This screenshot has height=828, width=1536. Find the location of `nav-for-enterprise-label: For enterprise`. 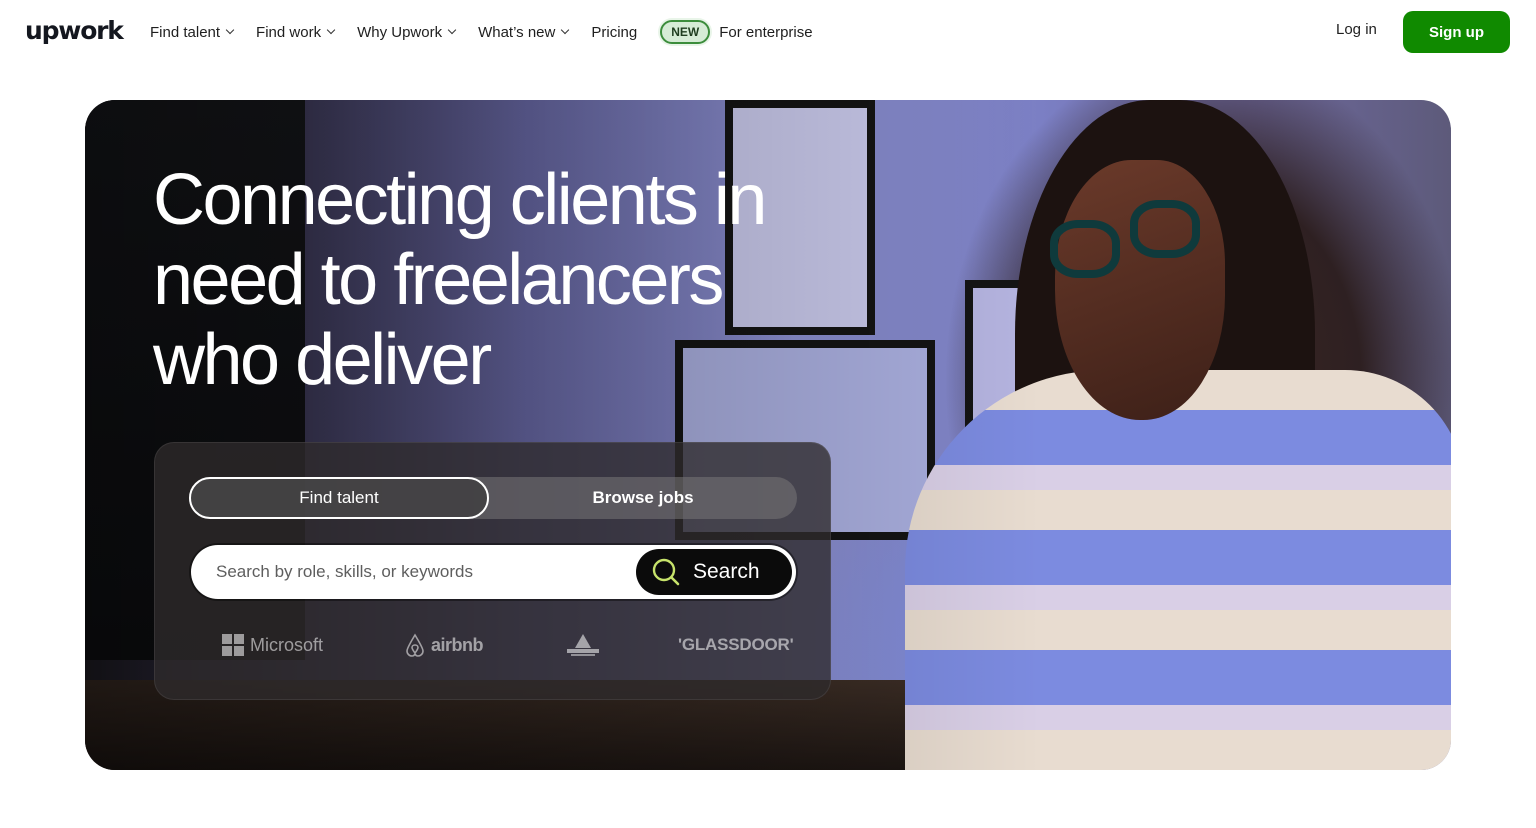

nav-for-enterprise-label: For enterprise is located at coordinates (766, 32).